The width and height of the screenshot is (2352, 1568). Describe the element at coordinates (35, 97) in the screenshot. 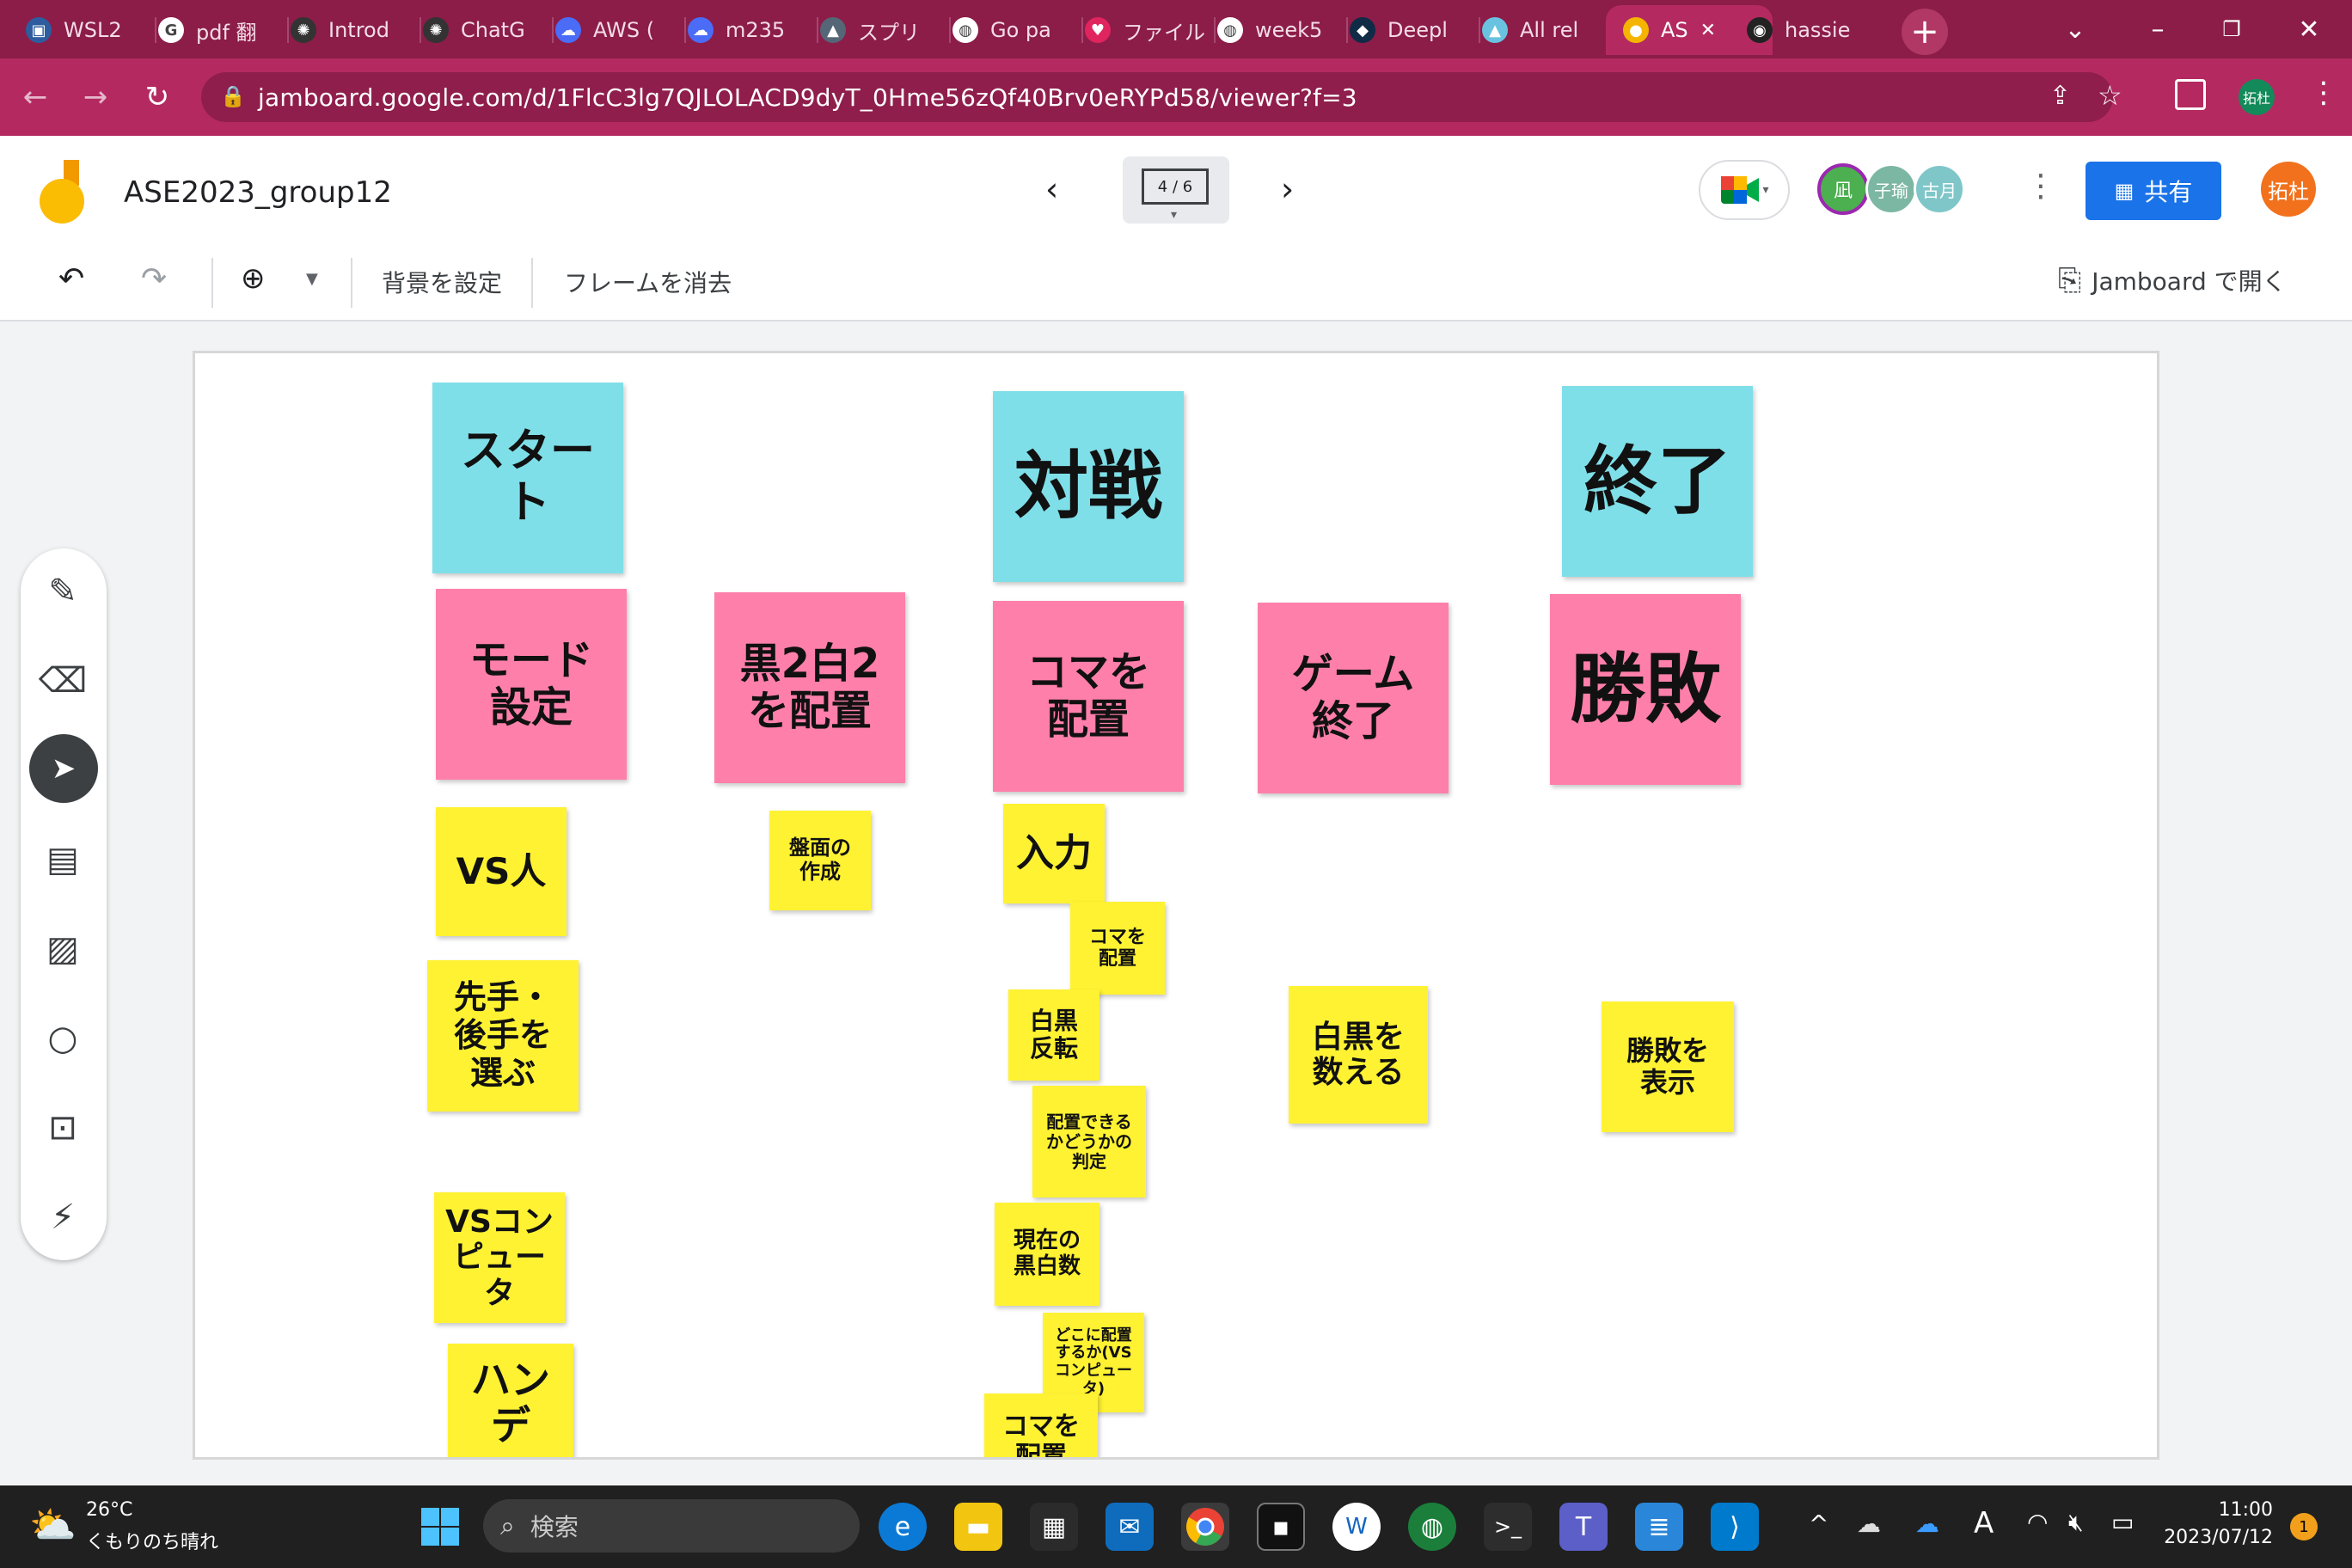

I see `back-icon: ←` at that location.